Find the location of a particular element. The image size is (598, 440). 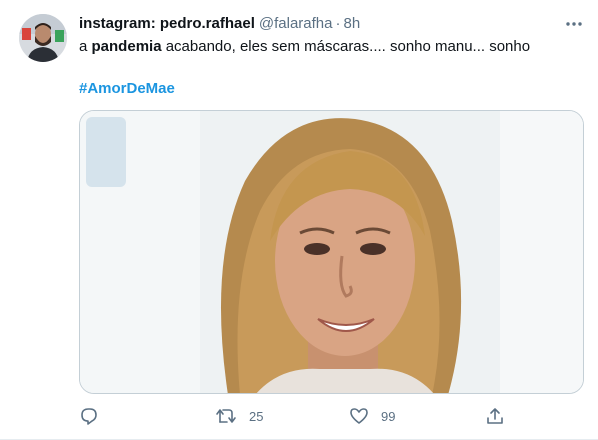

avatar is located at coordinates (43, 38).